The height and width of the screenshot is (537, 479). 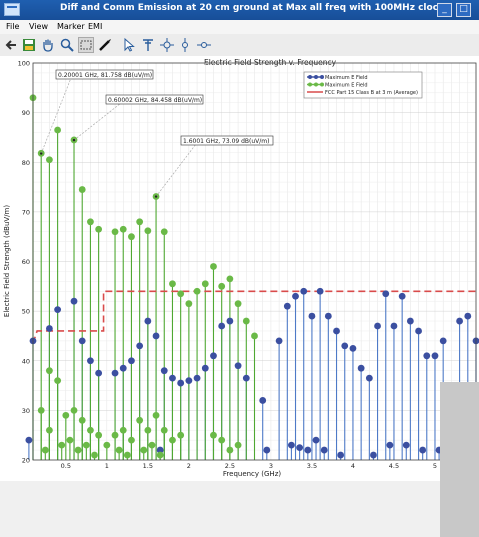 I want to click on pan-hand-icon, so click(x=48, y=45).